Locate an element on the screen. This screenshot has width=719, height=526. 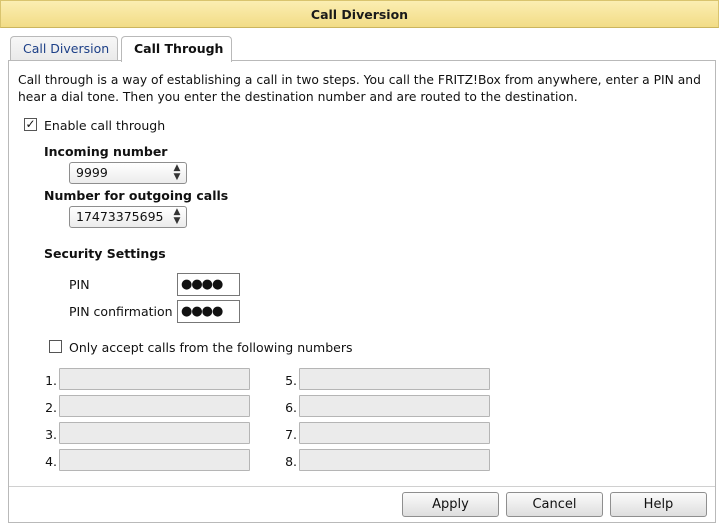
number-3-field is located at coordinates (154, 433).